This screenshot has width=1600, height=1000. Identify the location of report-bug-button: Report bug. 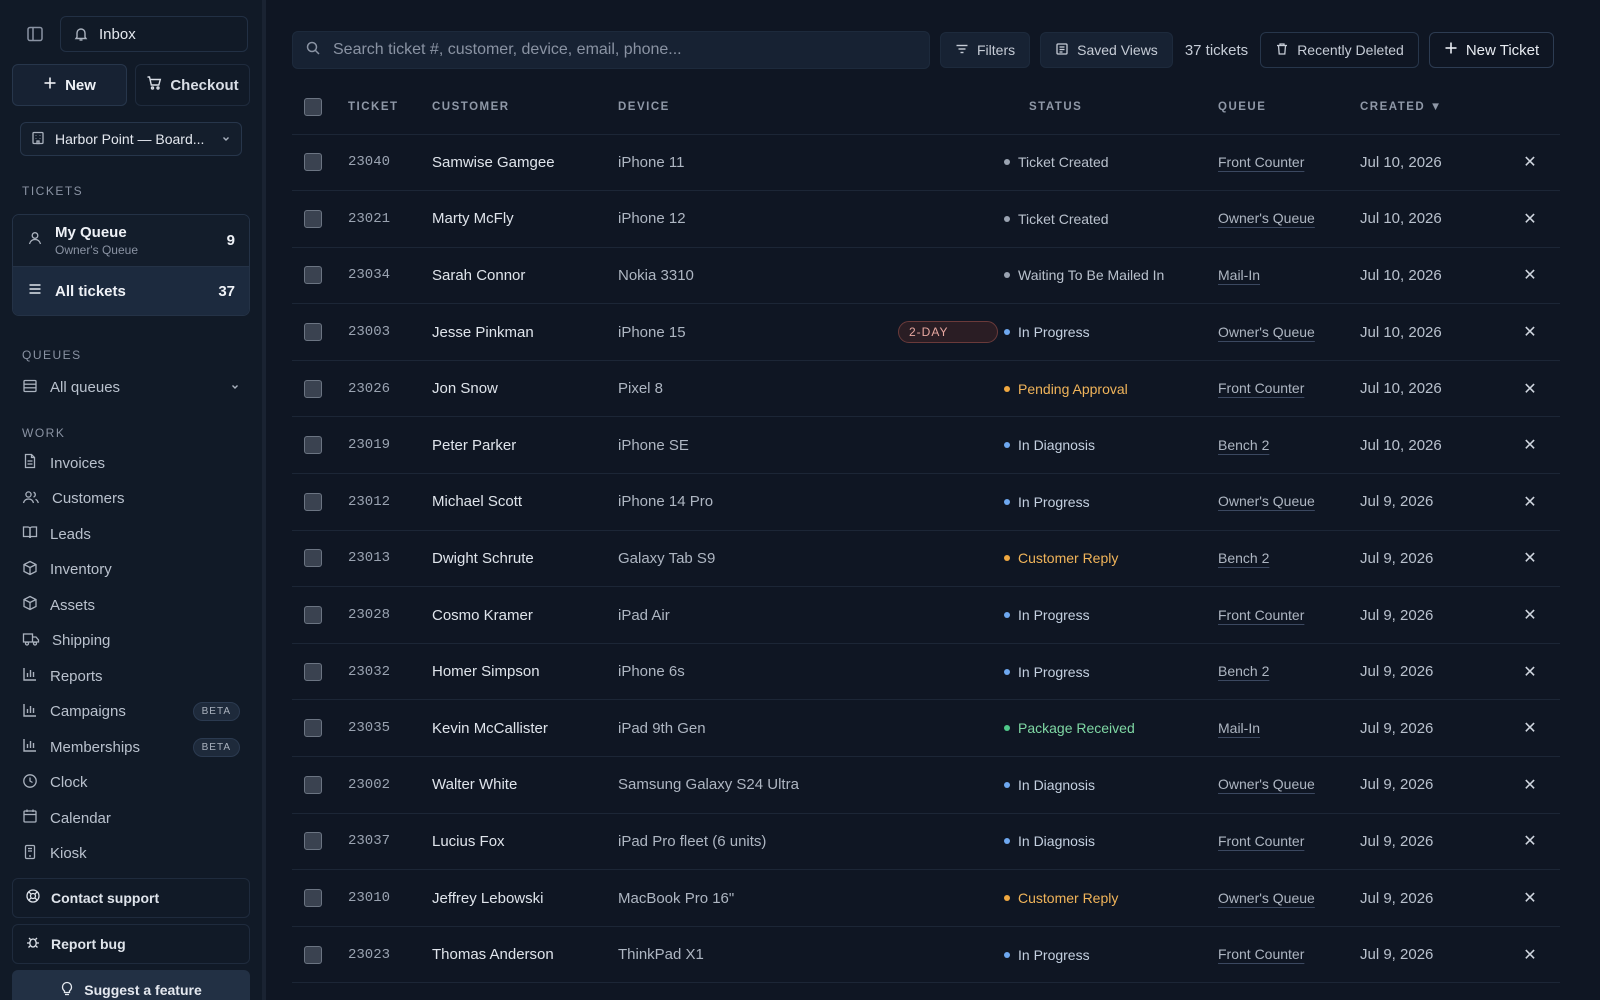
(131, 943).